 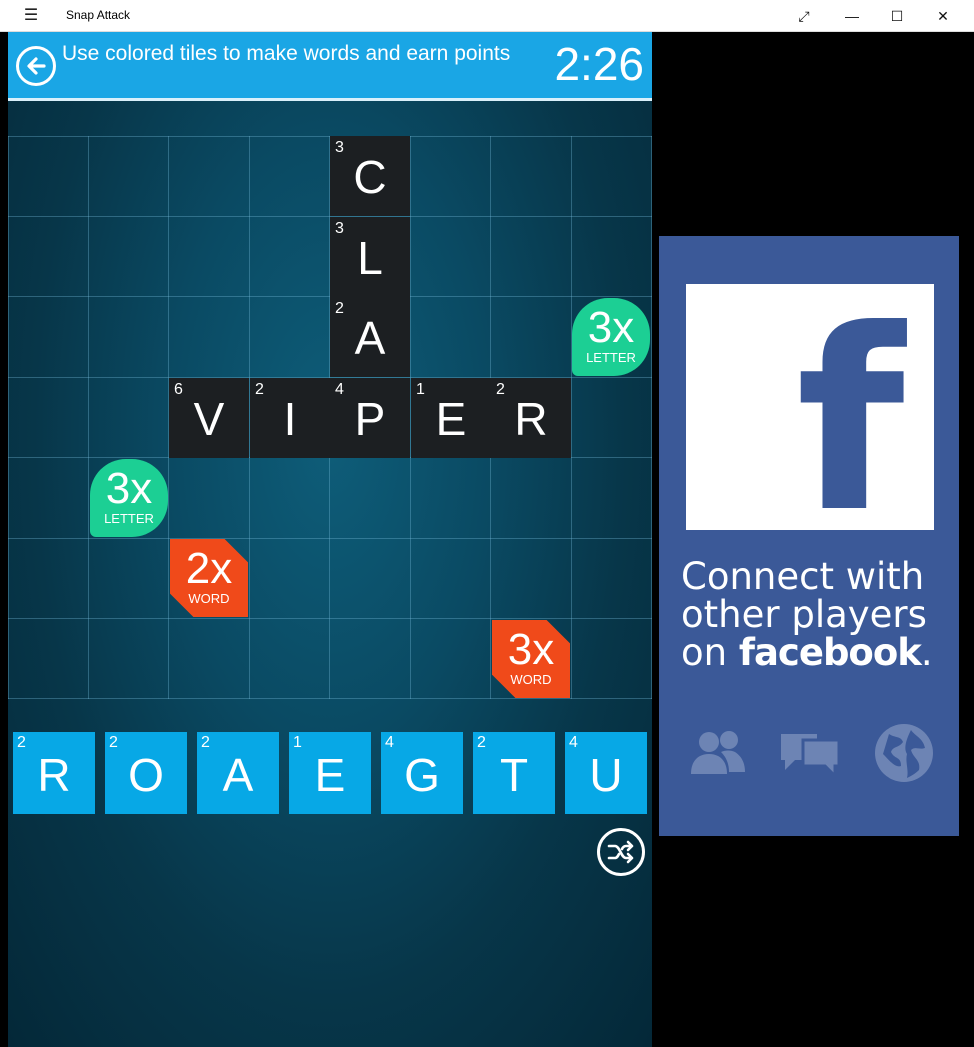 I want to click on tile-letter: C, so click(x=370, y=177).